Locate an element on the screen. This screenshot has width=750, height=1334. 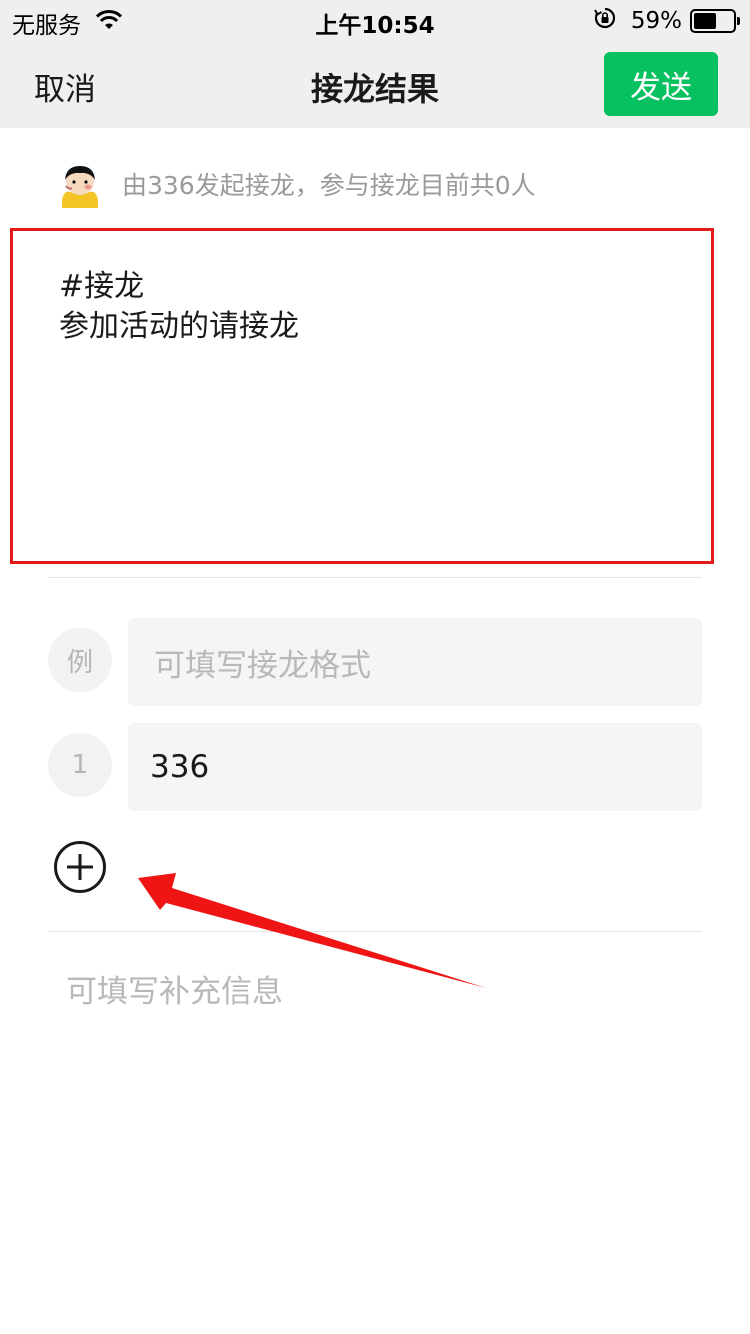
example-row: 例 可填写接龙格式 is located at coordinates (375, 662).